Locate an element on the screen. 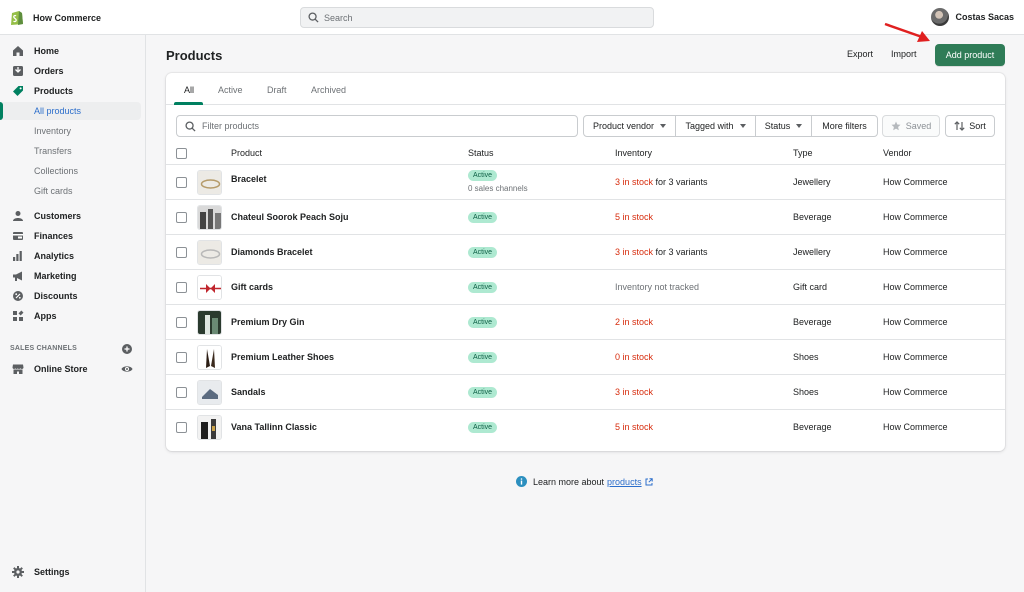 The image size is (1024, 592). status-filter: Status is located at coordinates (783, 126).